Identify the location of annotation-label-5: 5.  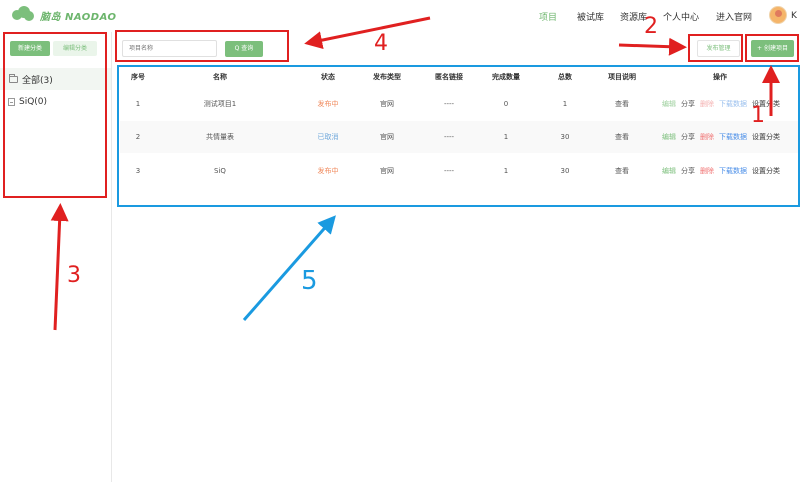
(309, 281).